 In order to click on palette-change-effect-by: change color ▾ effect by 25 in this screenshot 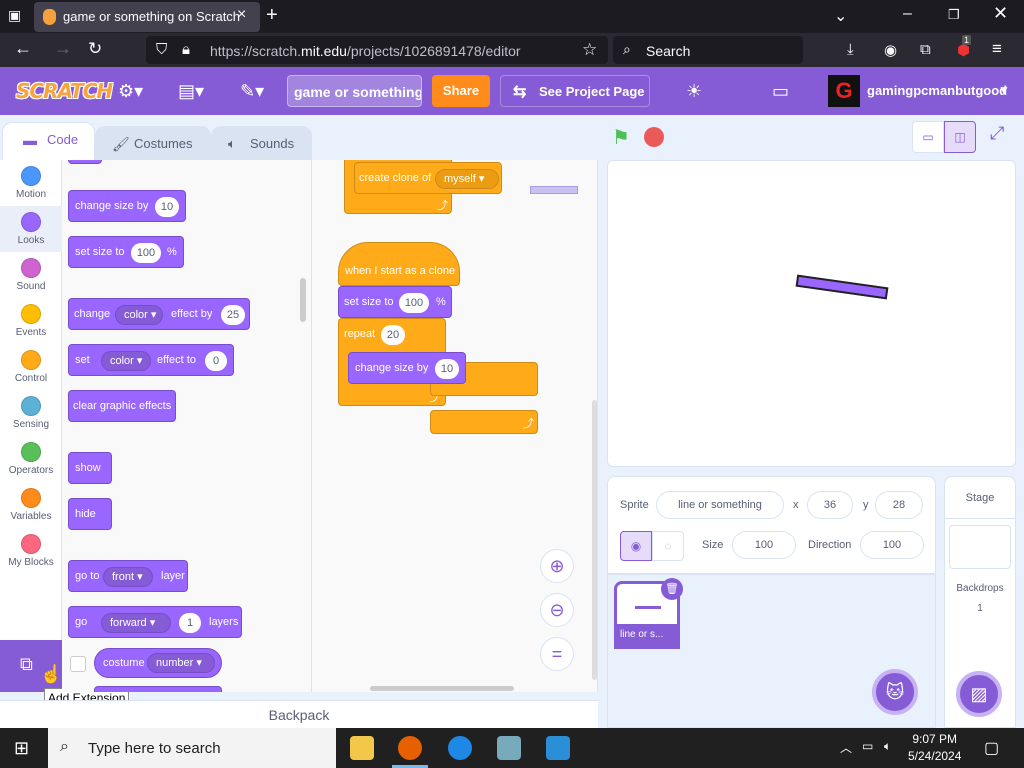, I will do `click(159, 314)`.